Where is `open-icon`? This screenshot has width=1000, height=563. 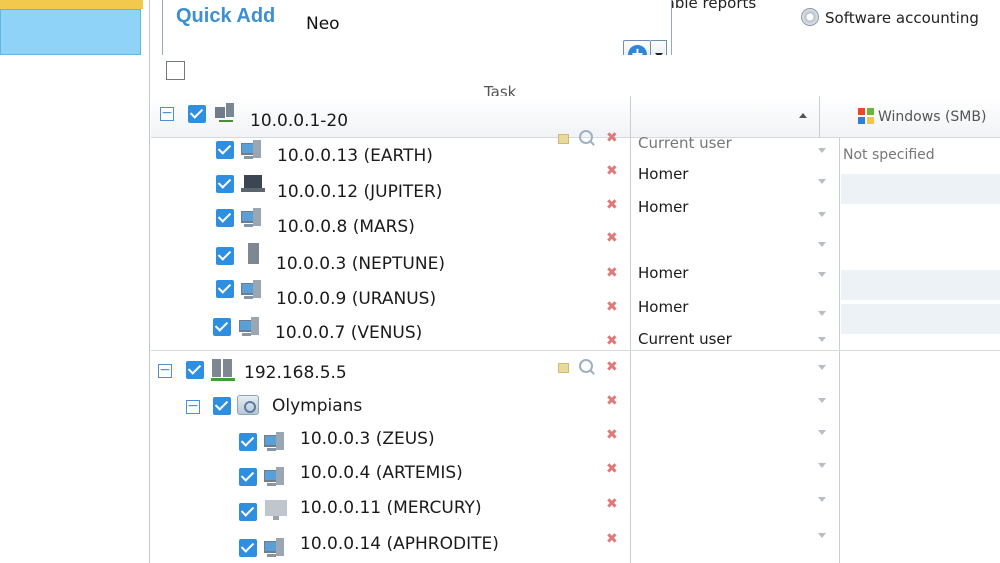
open-icon is located at coordinates (563, 368).